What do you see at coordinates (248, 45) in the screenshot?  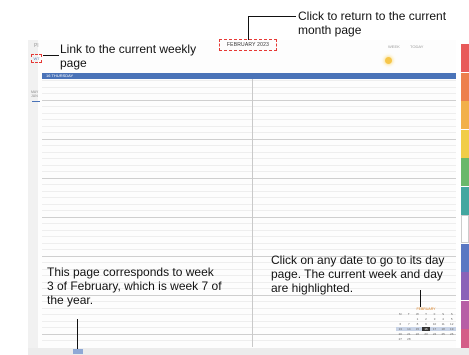 I see `month-page-link: FEBRUARY 2023` at bounding box center [248, 45].